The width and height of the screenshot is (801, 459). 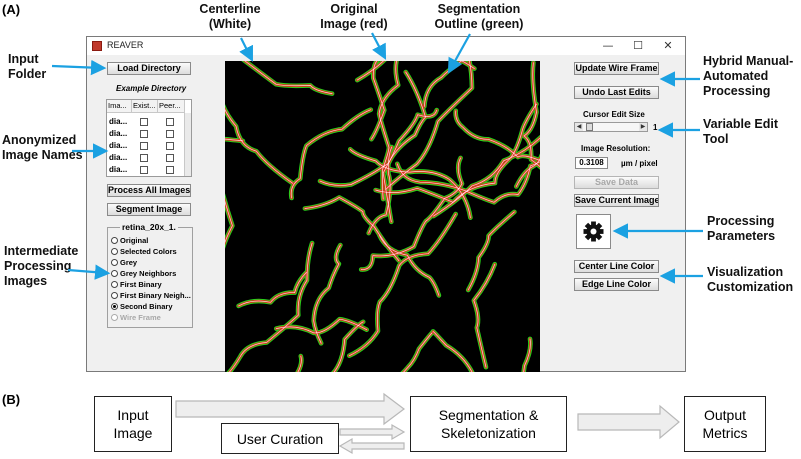 What do you see at coordinates (372, 432) in the screenshot?
I see `flow-arrow-curation-to-segmentation` at bounding box center [372, 432].